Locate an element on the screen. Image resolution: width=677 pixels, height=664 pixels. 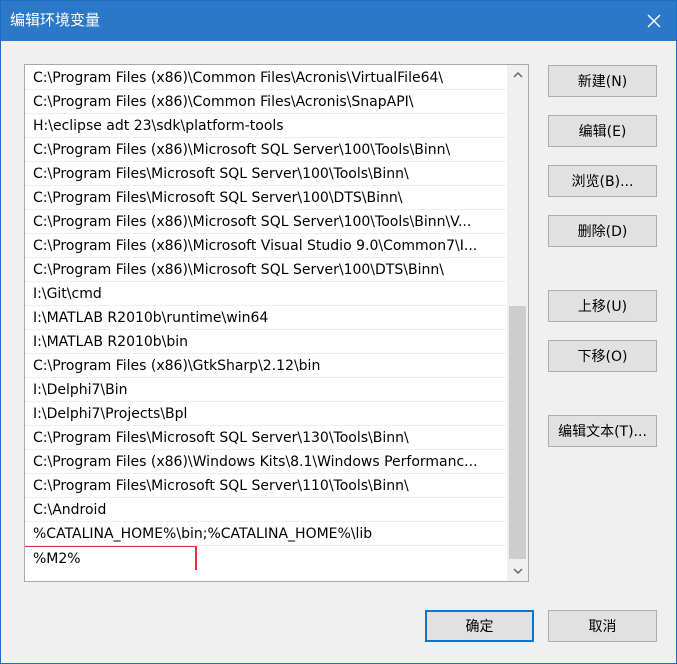
list-item: H:\eclipse adt 23\sdk\platform-tools is located at coordinates (265, 126).